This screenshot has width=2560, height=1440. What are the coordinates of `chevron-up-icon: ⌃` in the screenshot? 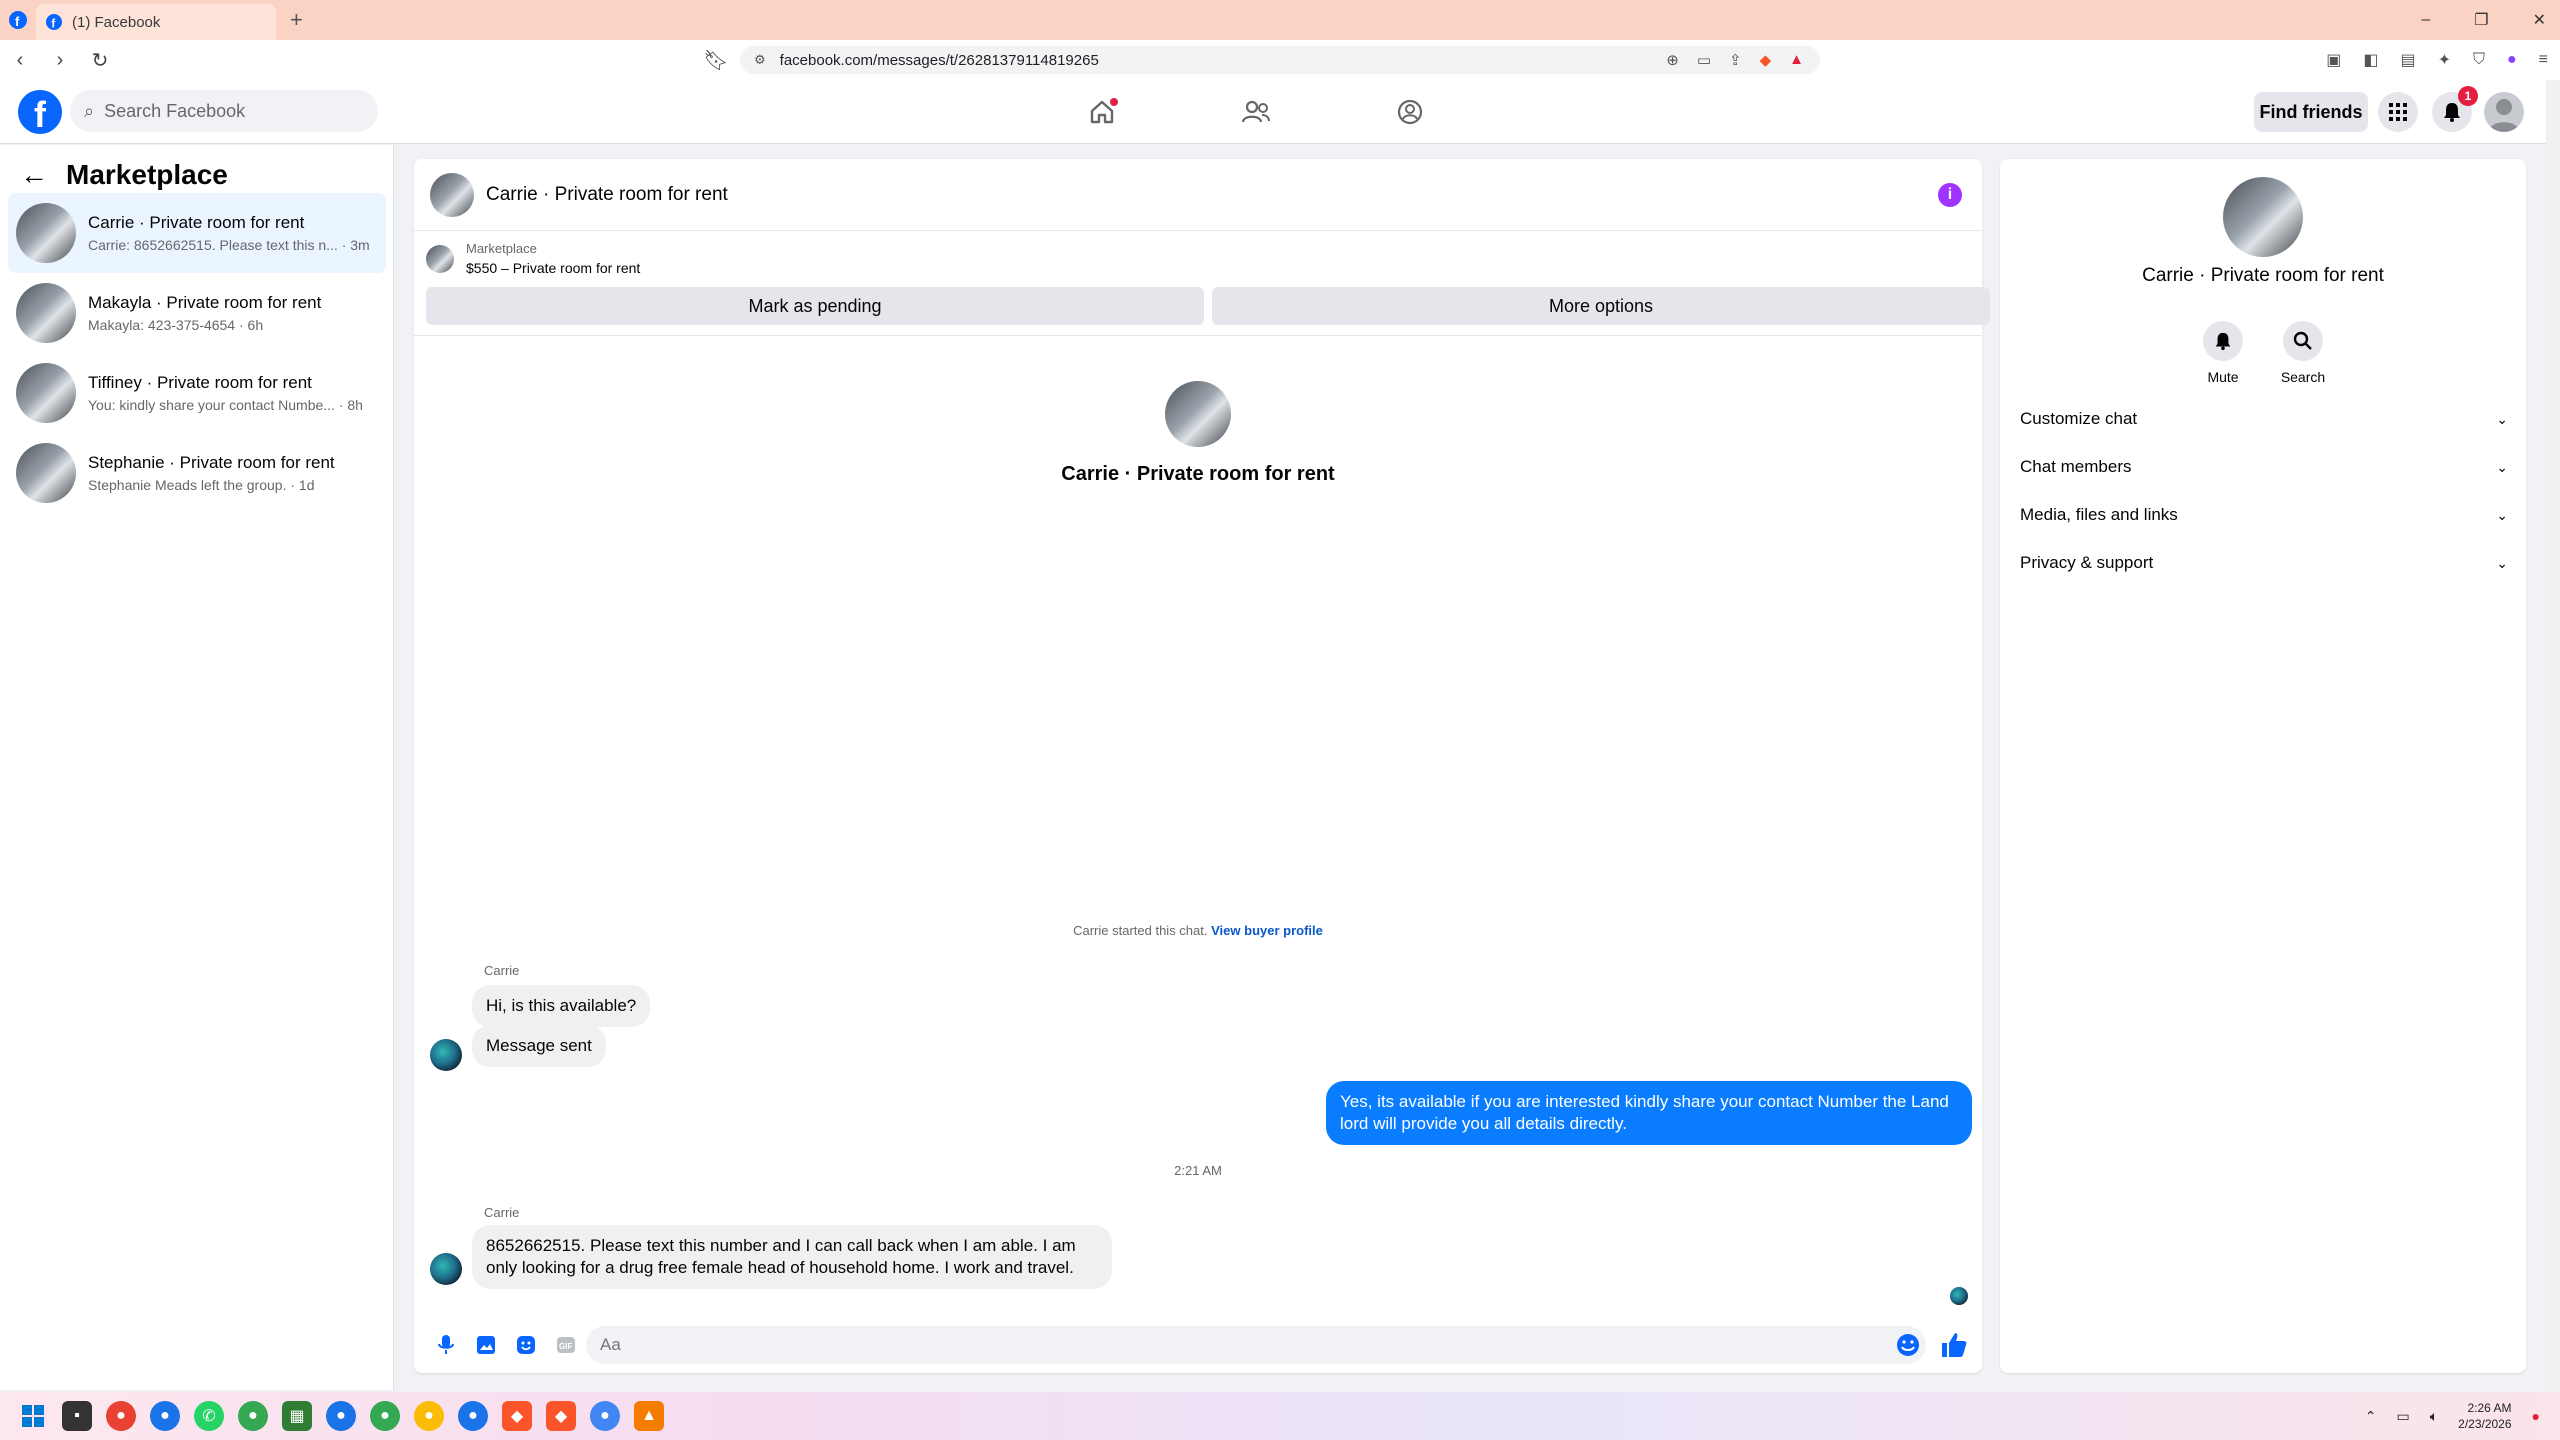 It's located at (2371, 1416).